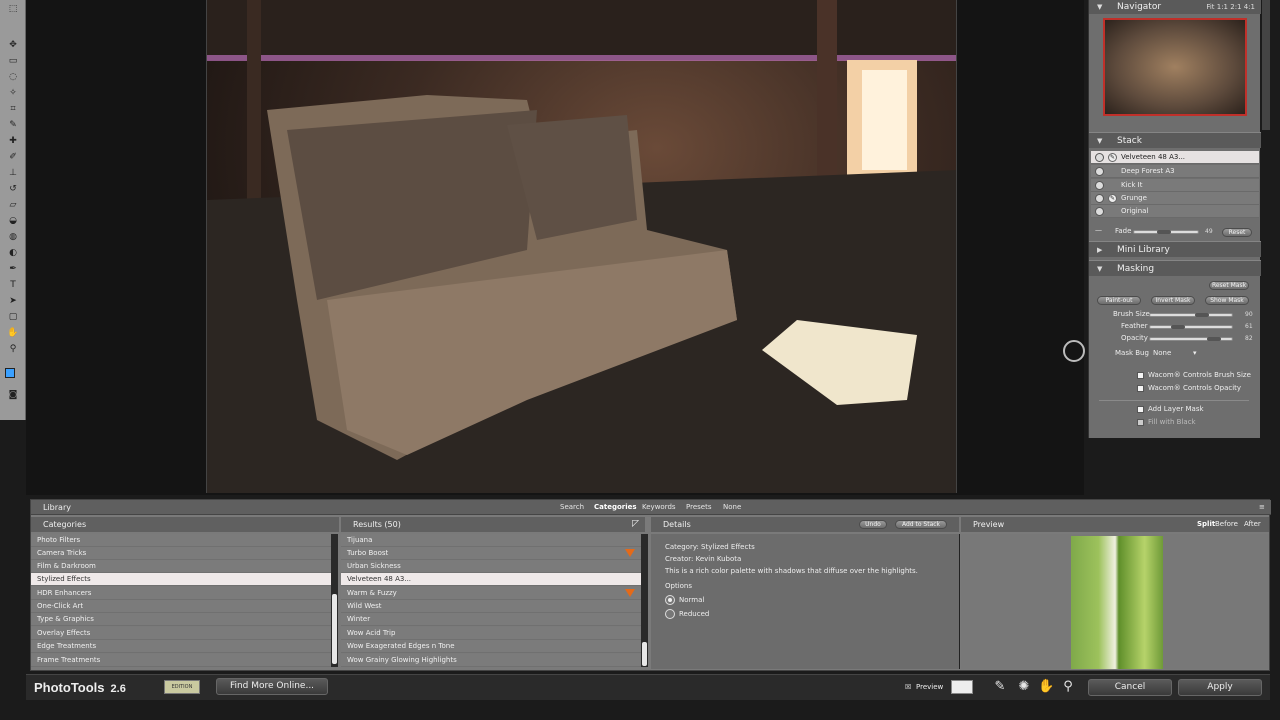  Describe the element at coordinates (1140, 422) in the screenshot. I see `fill-black-checkbox` at that location.